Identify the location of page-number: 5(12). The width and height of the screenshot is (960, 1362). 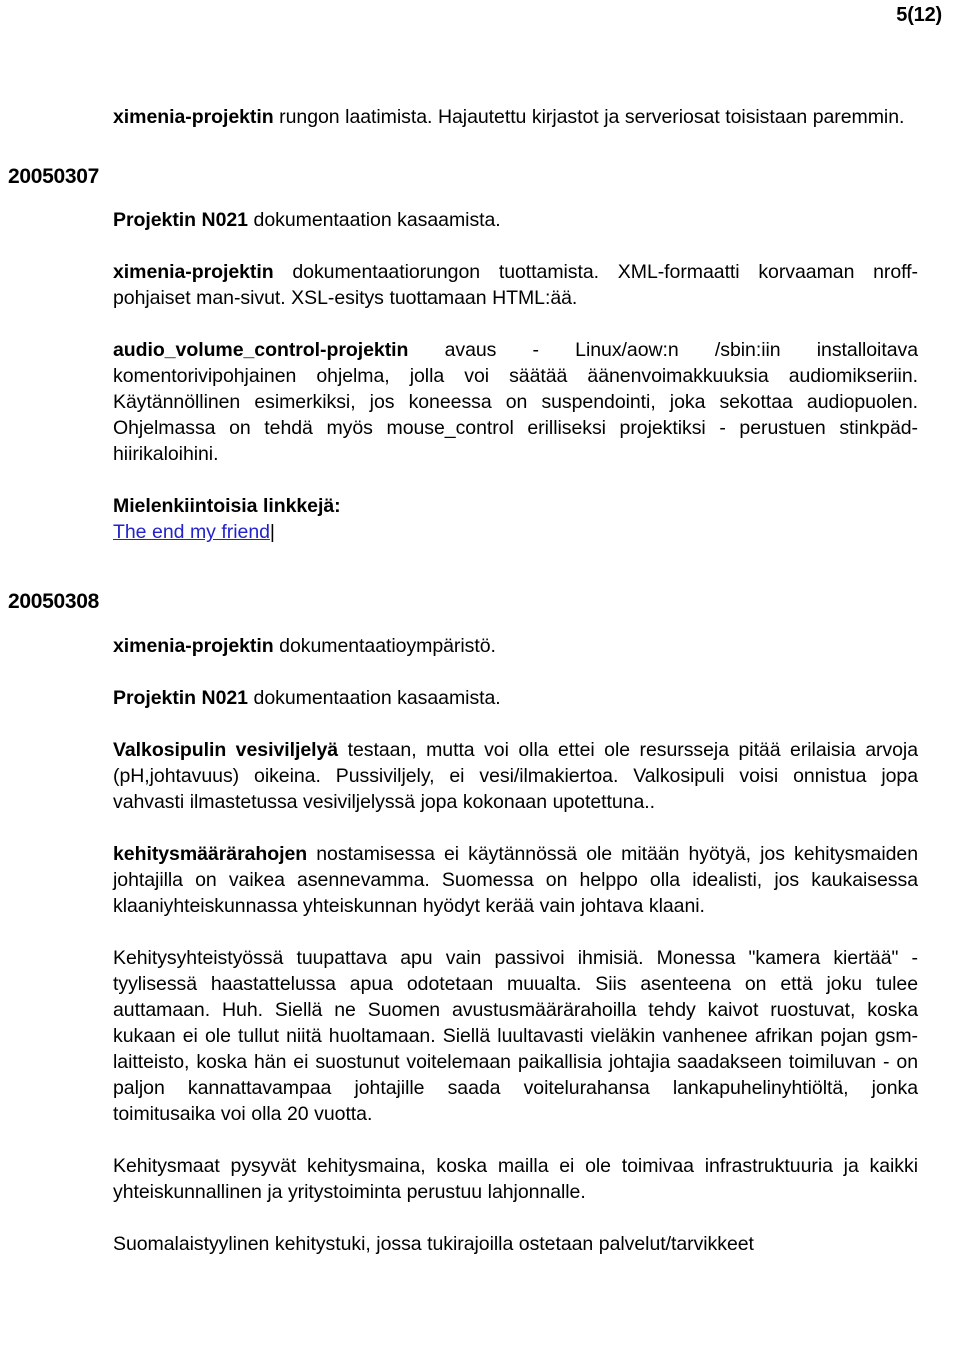
(919, 15).